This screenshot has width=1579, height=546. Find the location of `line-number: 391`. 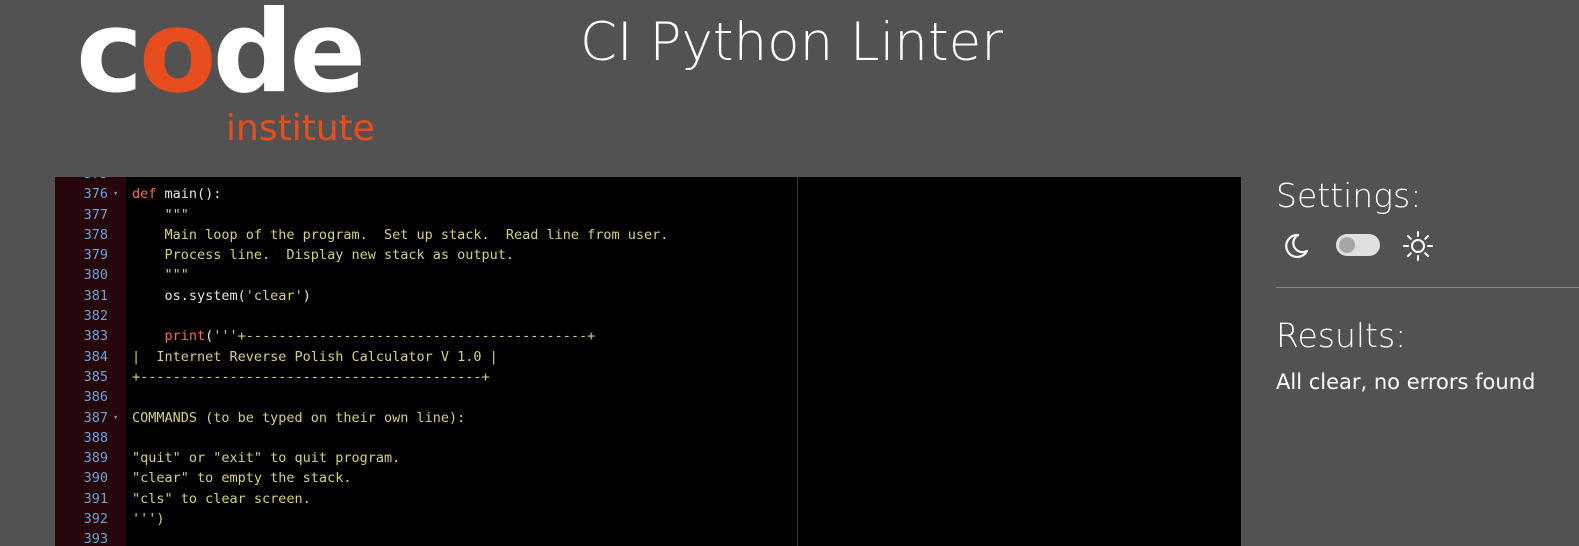

line-number: 391 is located at coordinates (95, 498).